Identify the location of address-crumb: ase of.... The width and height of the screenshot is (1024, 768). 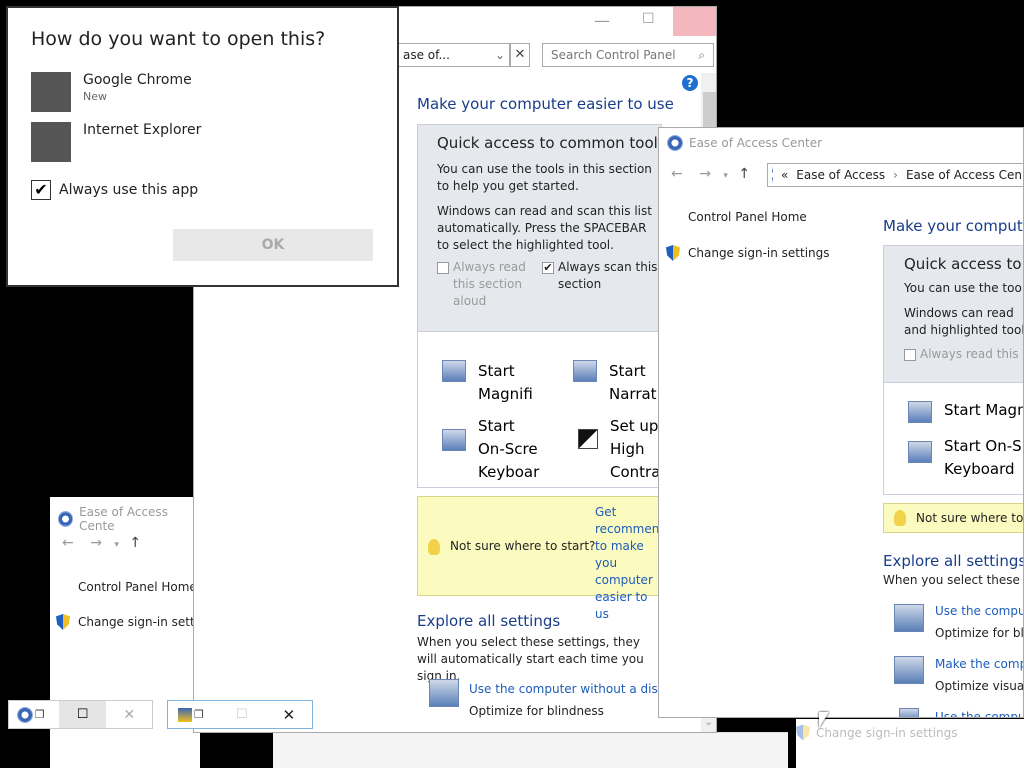
(426, 55).